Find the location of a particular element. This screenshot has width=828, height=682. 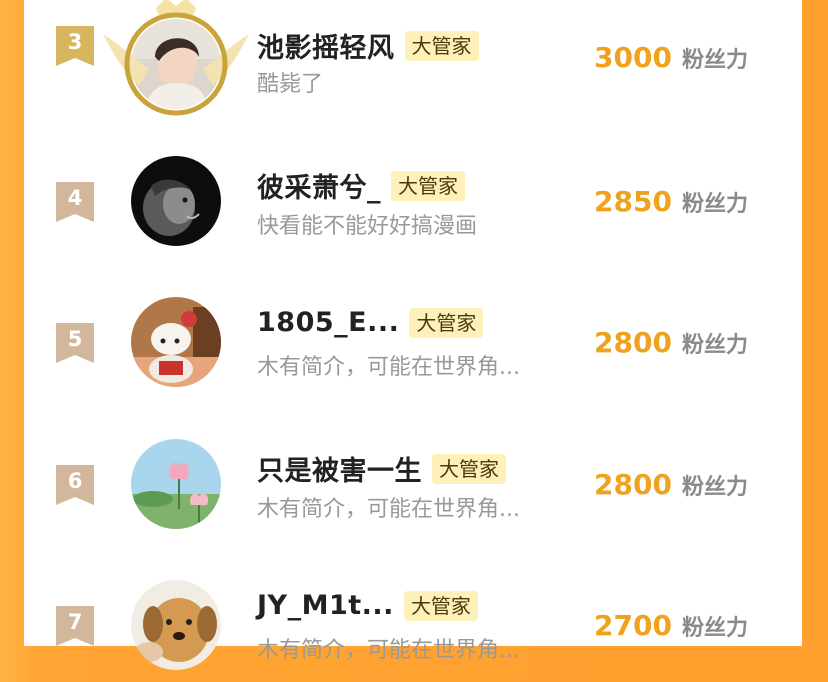

user-name: 只是被害一生 is located at coordinates (339, 468).